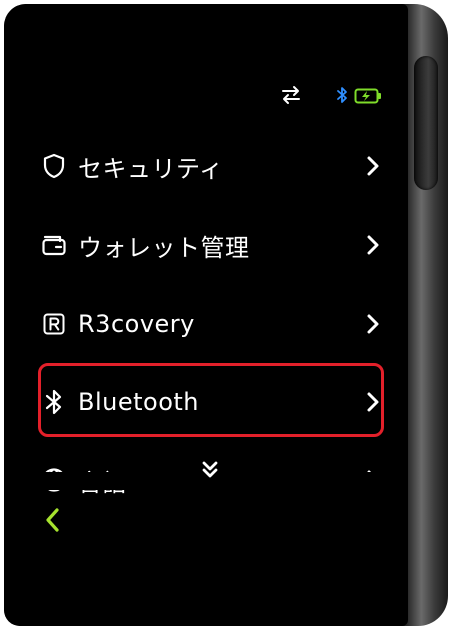 This screenshot has height=630, width=450. I want to click on status-bar, so click(329, 95).